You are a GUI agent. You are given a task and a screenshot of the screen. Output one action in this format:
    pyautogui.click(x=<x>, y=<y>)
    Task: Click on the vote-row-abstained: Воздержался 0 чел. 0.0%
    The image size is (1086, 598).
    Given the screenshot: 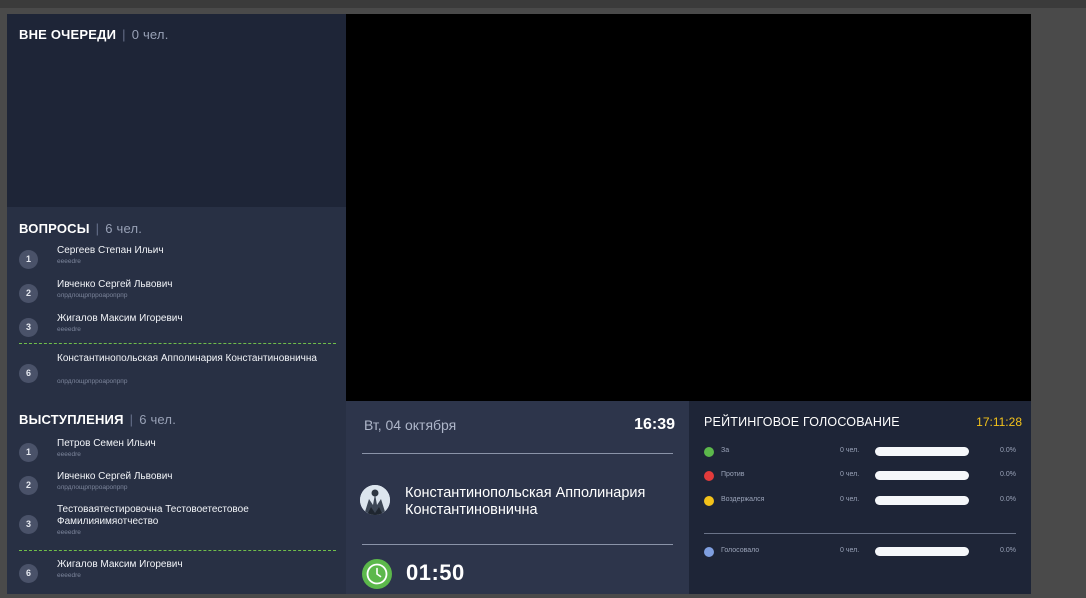 What is the action you would take?
    pyautogui.click(x=864, y=502)
    